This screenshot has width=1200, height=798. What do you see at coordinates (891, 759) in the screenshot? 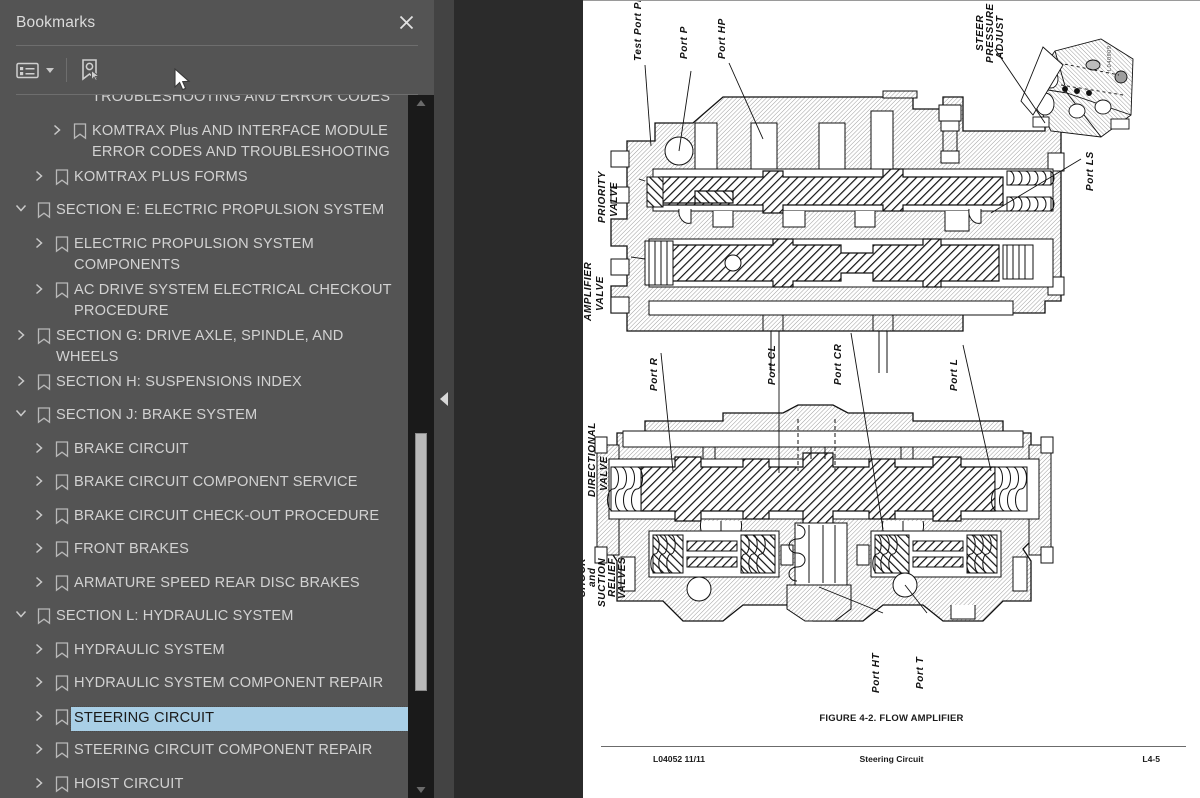
I see `footer-section-title: Steering Circuit` at bounding box center [891, 759].